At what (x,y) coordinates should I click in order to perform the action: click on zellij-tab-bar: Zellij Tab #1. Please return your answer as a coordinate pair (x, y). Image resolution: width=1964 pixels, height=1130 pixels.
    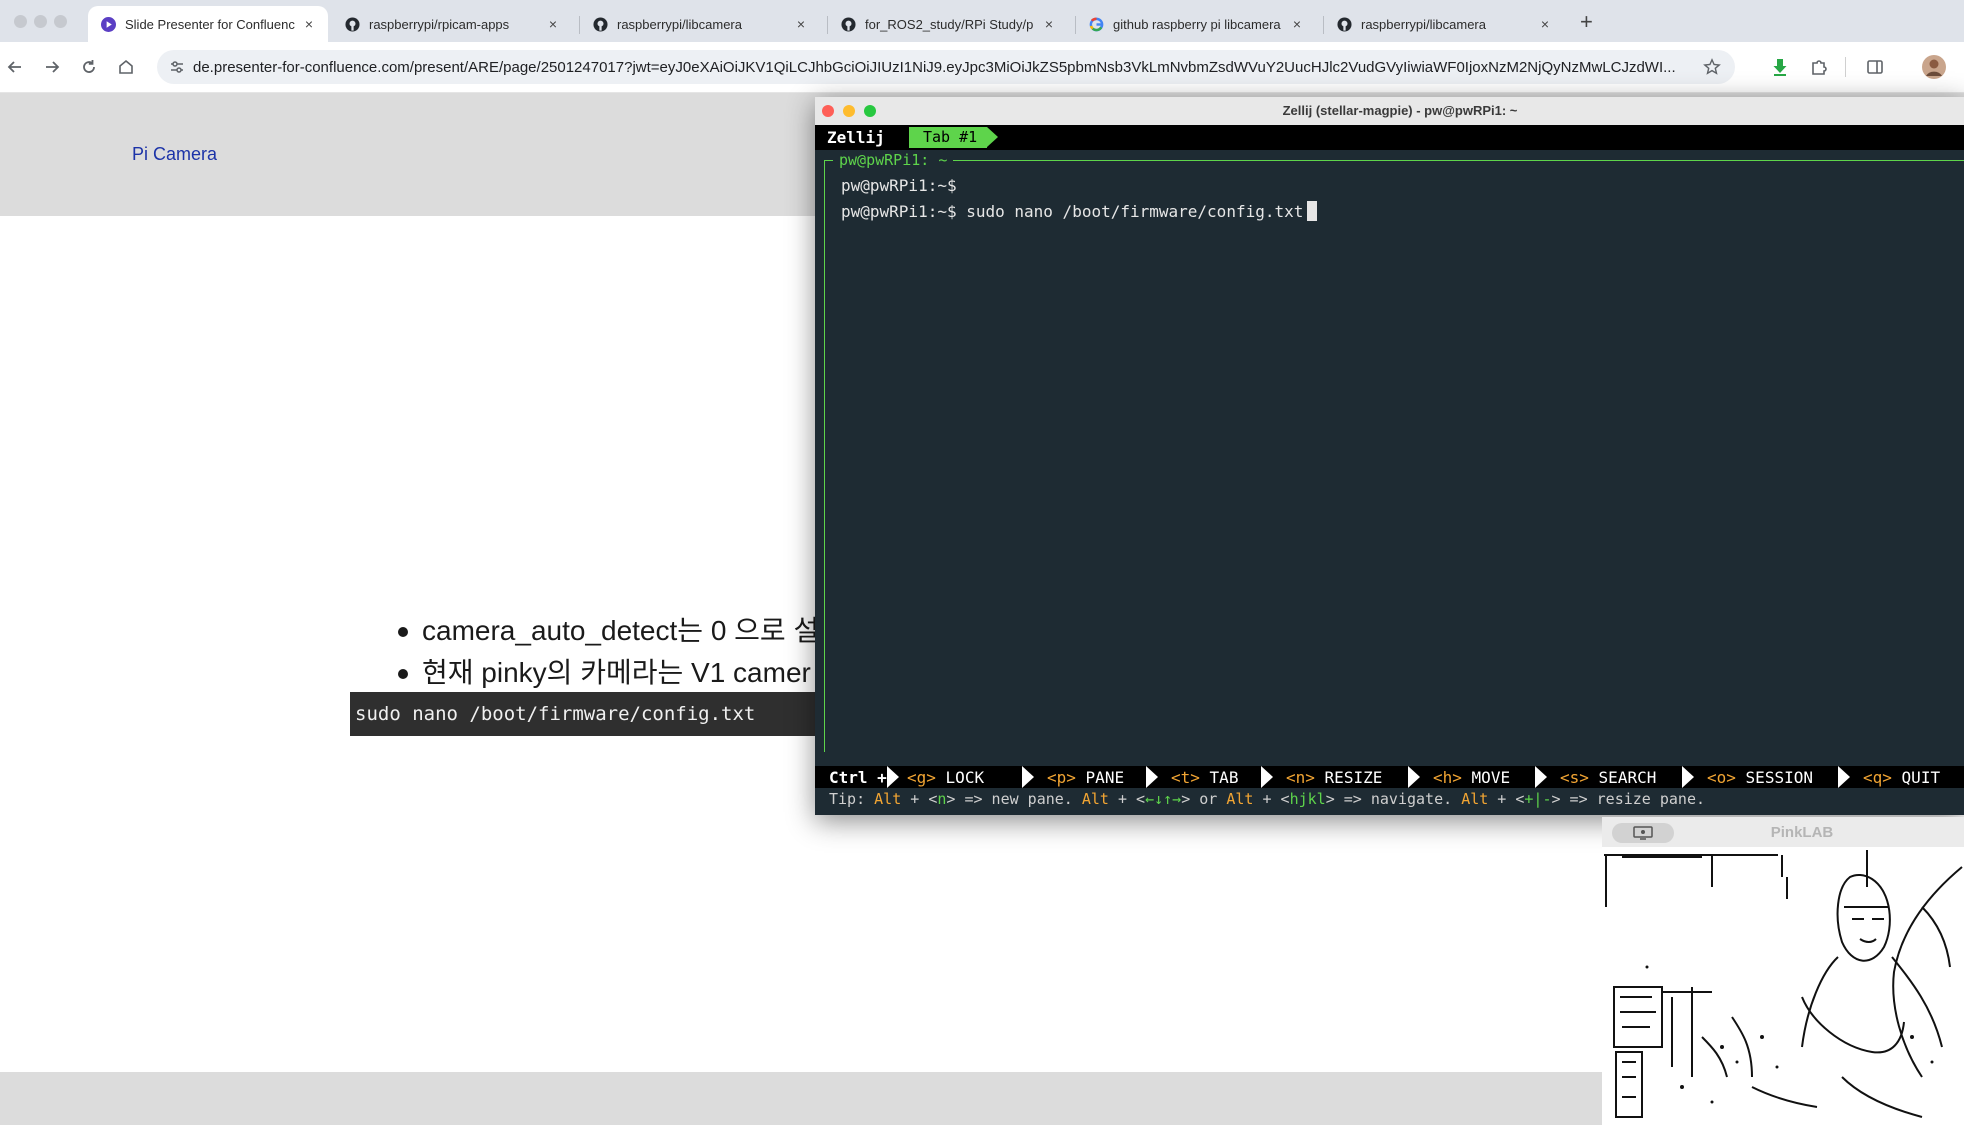
    Looking at the image, I should click on (1389, 137).